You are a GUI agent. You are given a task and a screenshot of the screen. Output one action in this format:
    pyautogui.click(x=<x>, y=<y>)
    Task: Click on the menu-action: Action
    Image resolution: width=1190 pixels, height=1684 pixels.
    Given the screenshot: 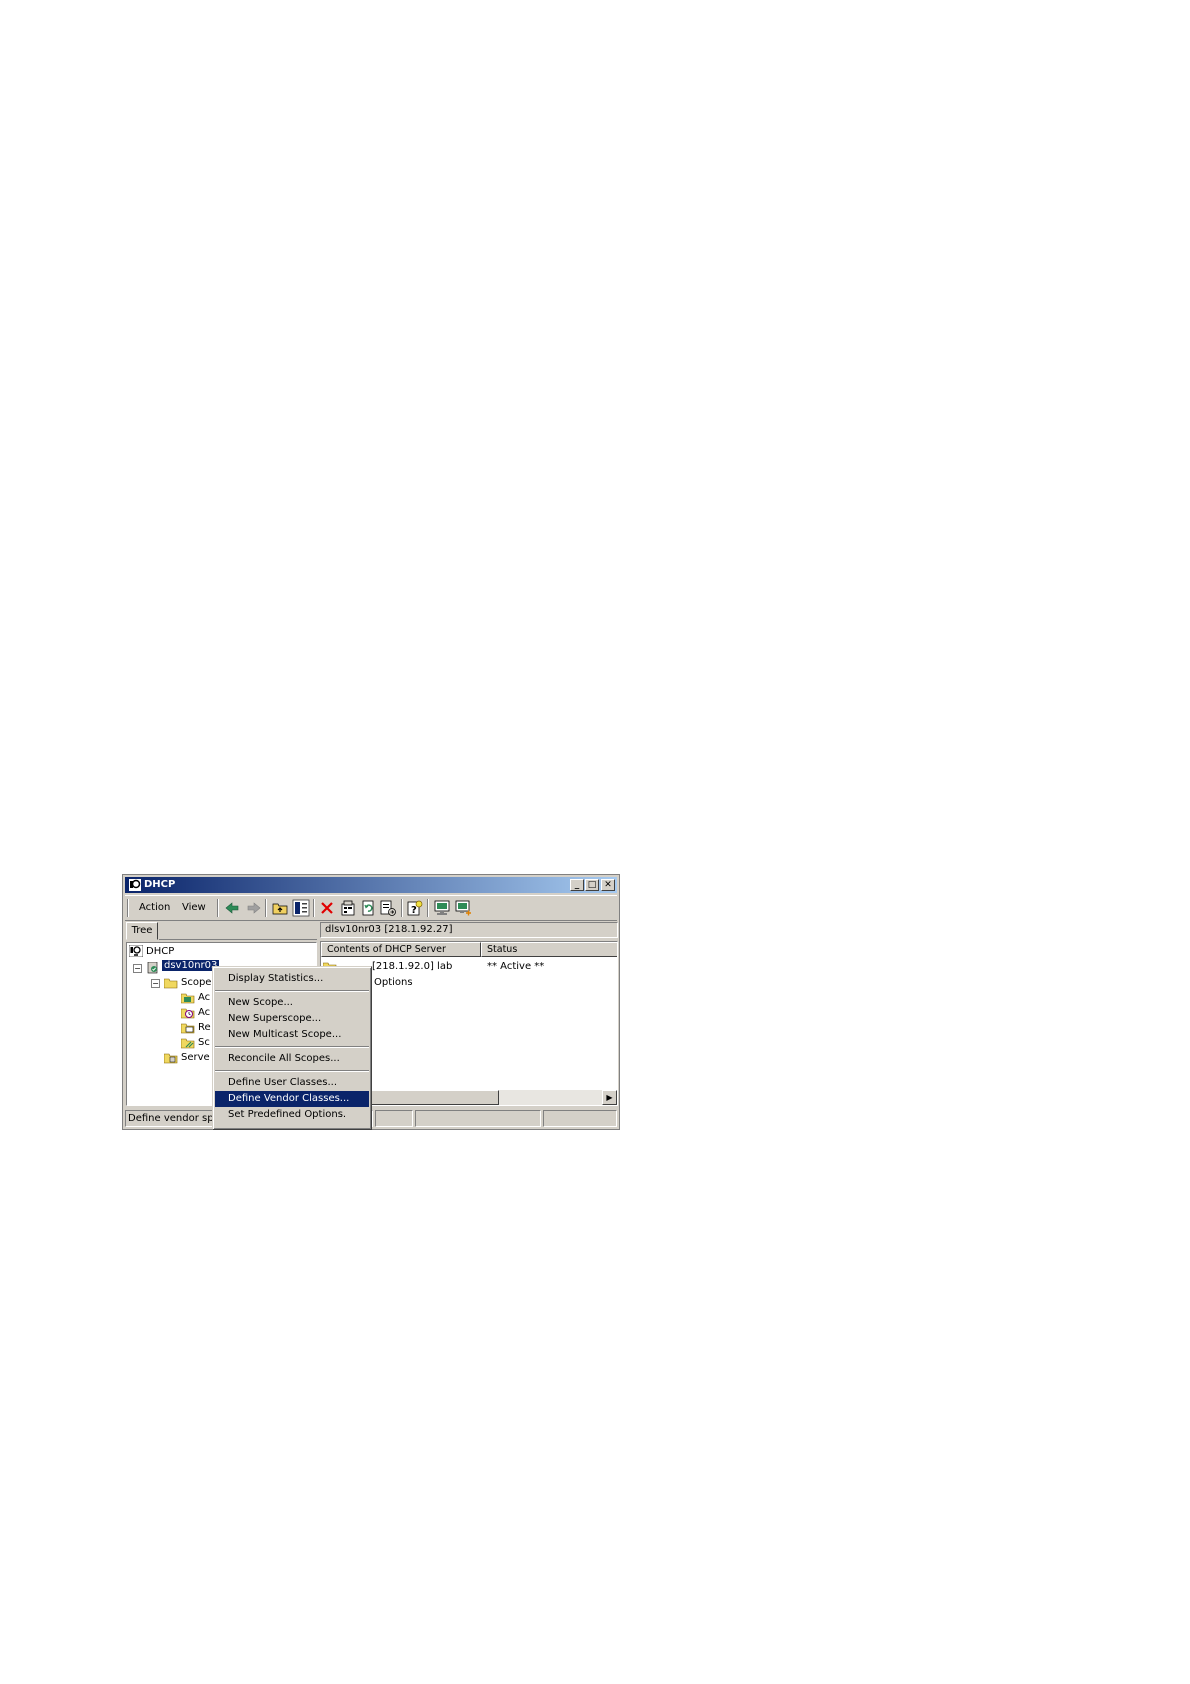 What is the action you would take?
    pyautogui.click(x=154, y=907)
    